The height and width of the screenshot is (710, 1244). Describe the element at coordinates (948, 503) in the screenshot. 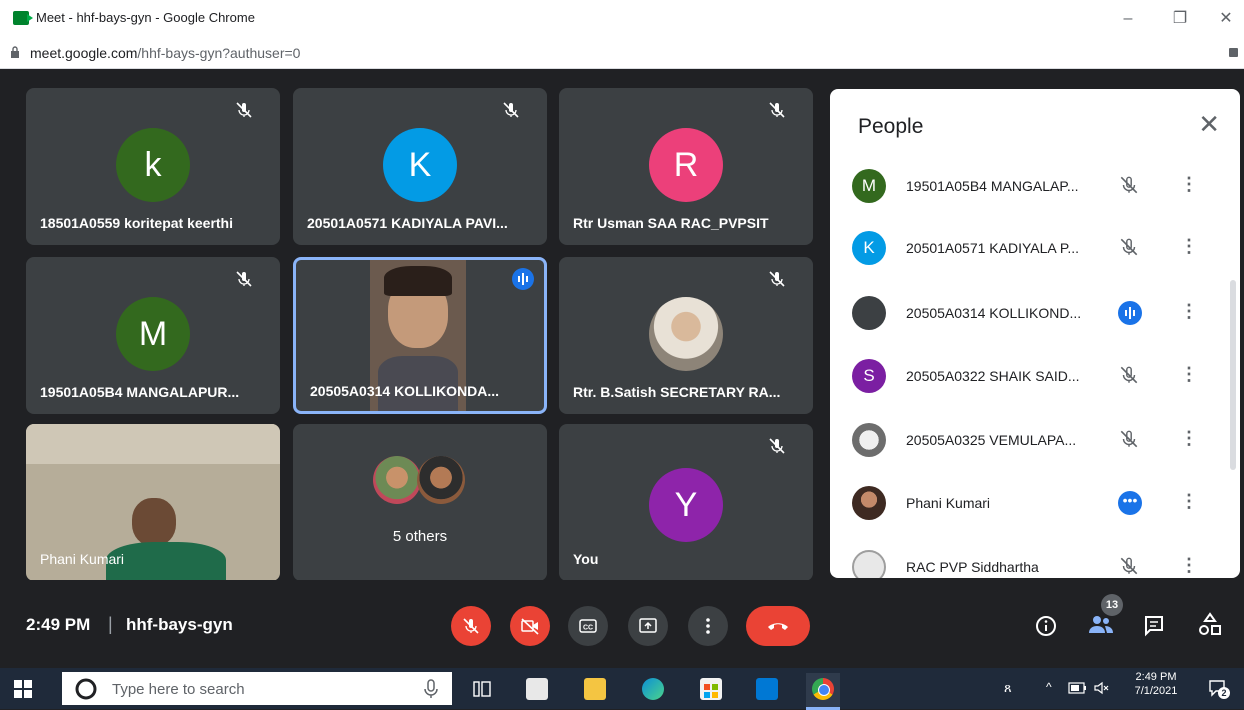

I see `participant-row-name: Phani Kumari` at that location.